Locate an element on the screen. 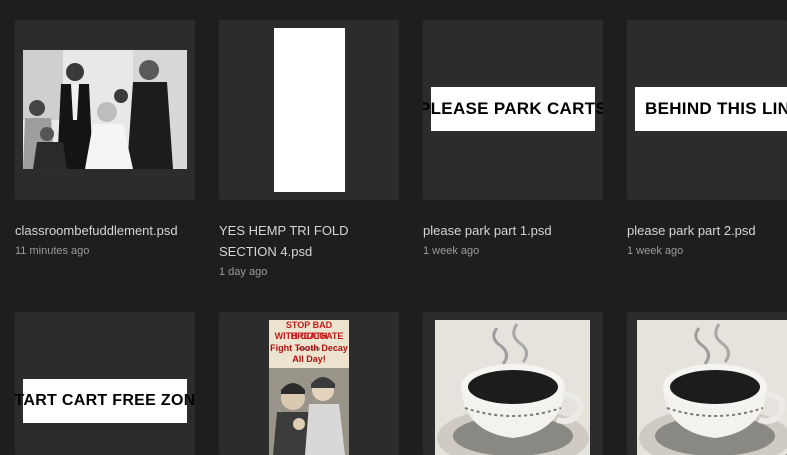  file-thumbnail: BEHIND THIS LINE is located at coordinates (707, 110).